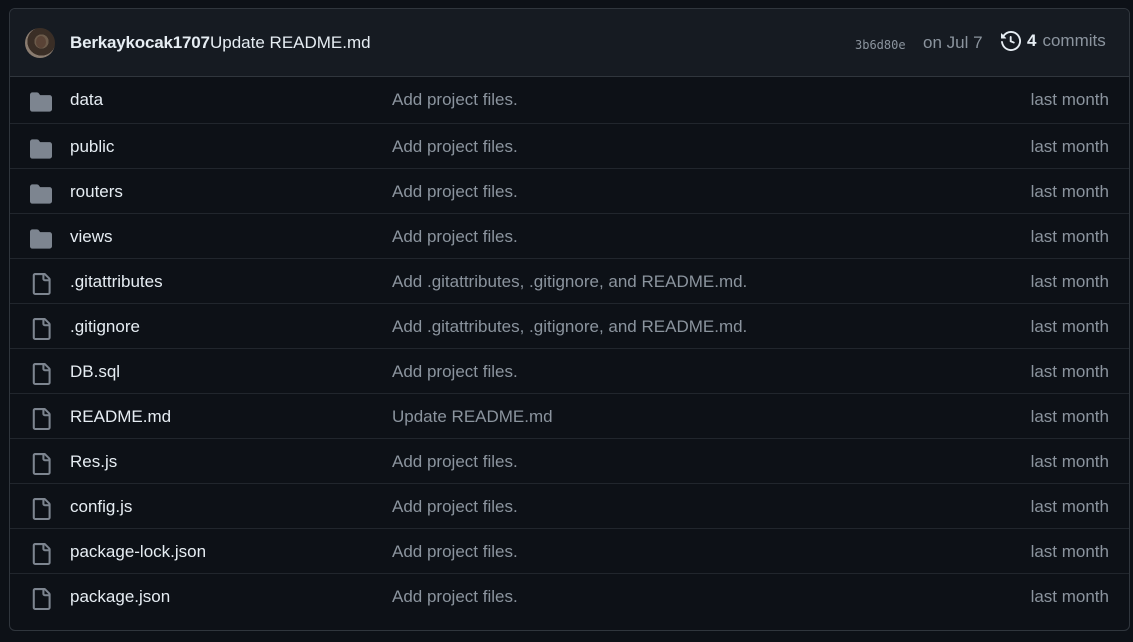 The height and width of the screenshot is (642, 1133). What do you see at coordinates (569, 190) in the screenshot?
I see `file-row: routers Add project files. last month` at bounding box center [569, 190].